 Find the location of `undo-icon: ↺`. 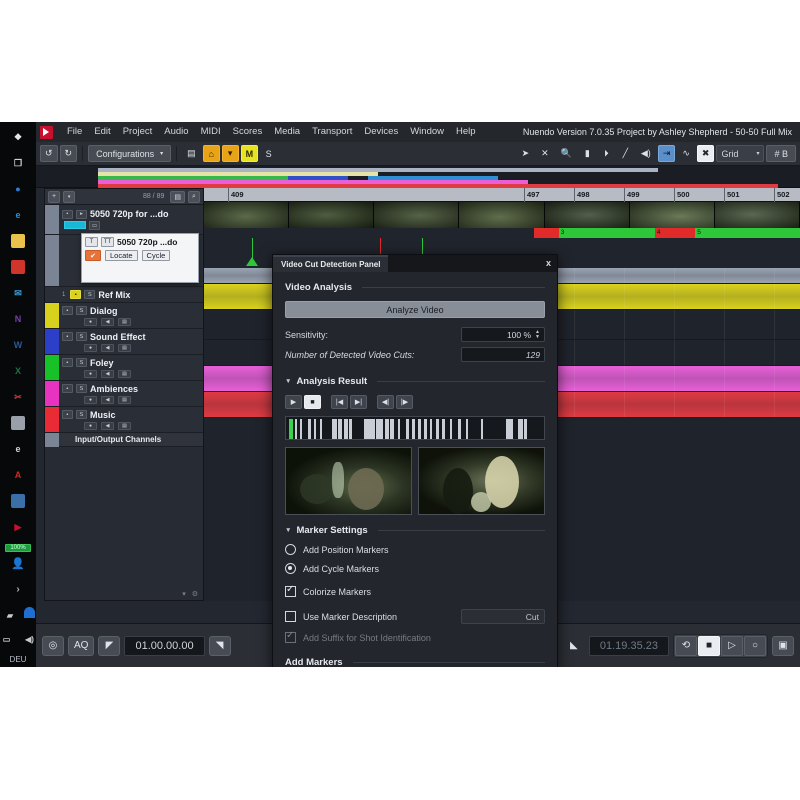

undo-icon: ↺ is located at coordinates (49, 153).